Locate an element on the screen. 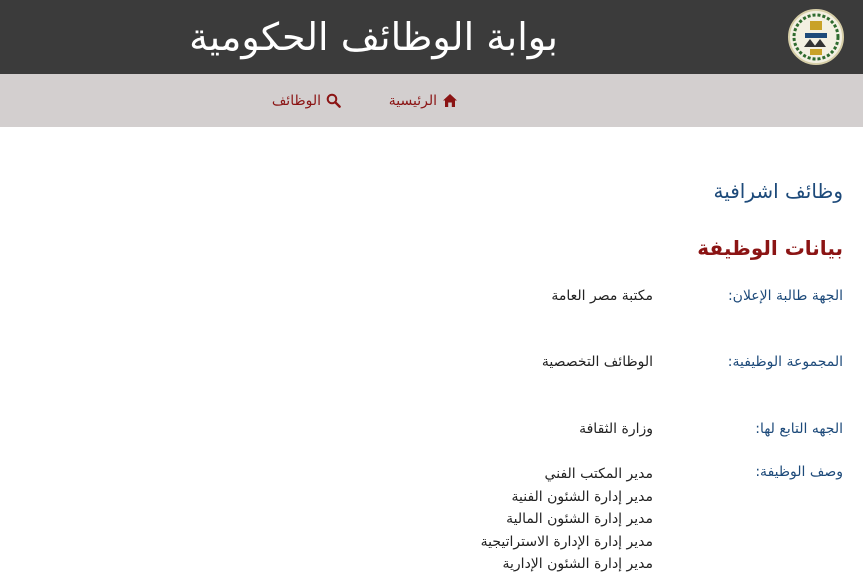  nav-jobs-label: الوظائف is located at coordinates (296, 100).